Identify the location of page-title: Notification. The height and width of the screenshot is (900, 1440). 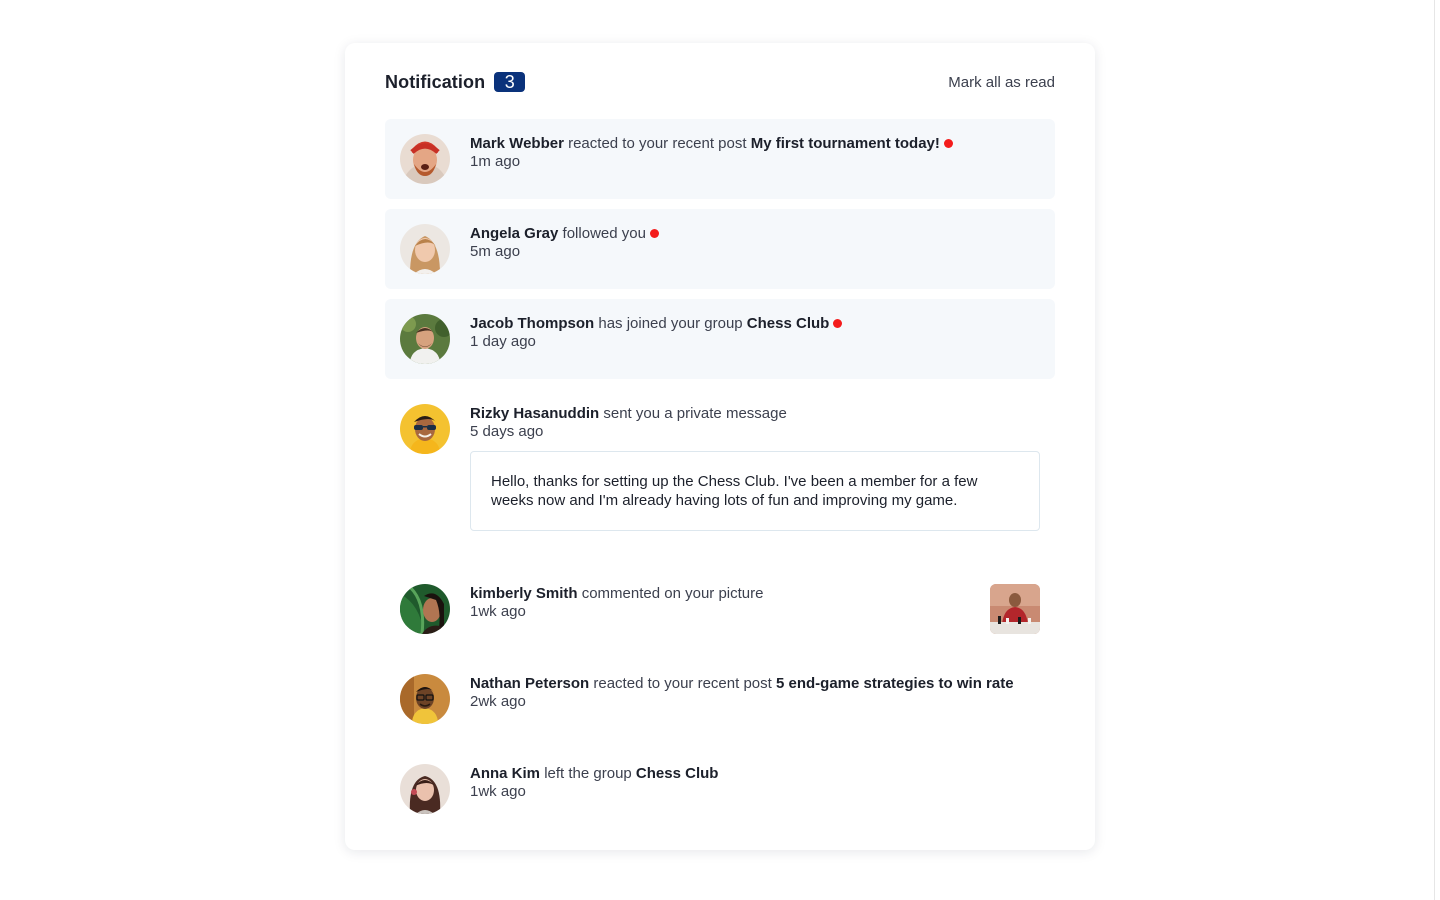
(435, 81).